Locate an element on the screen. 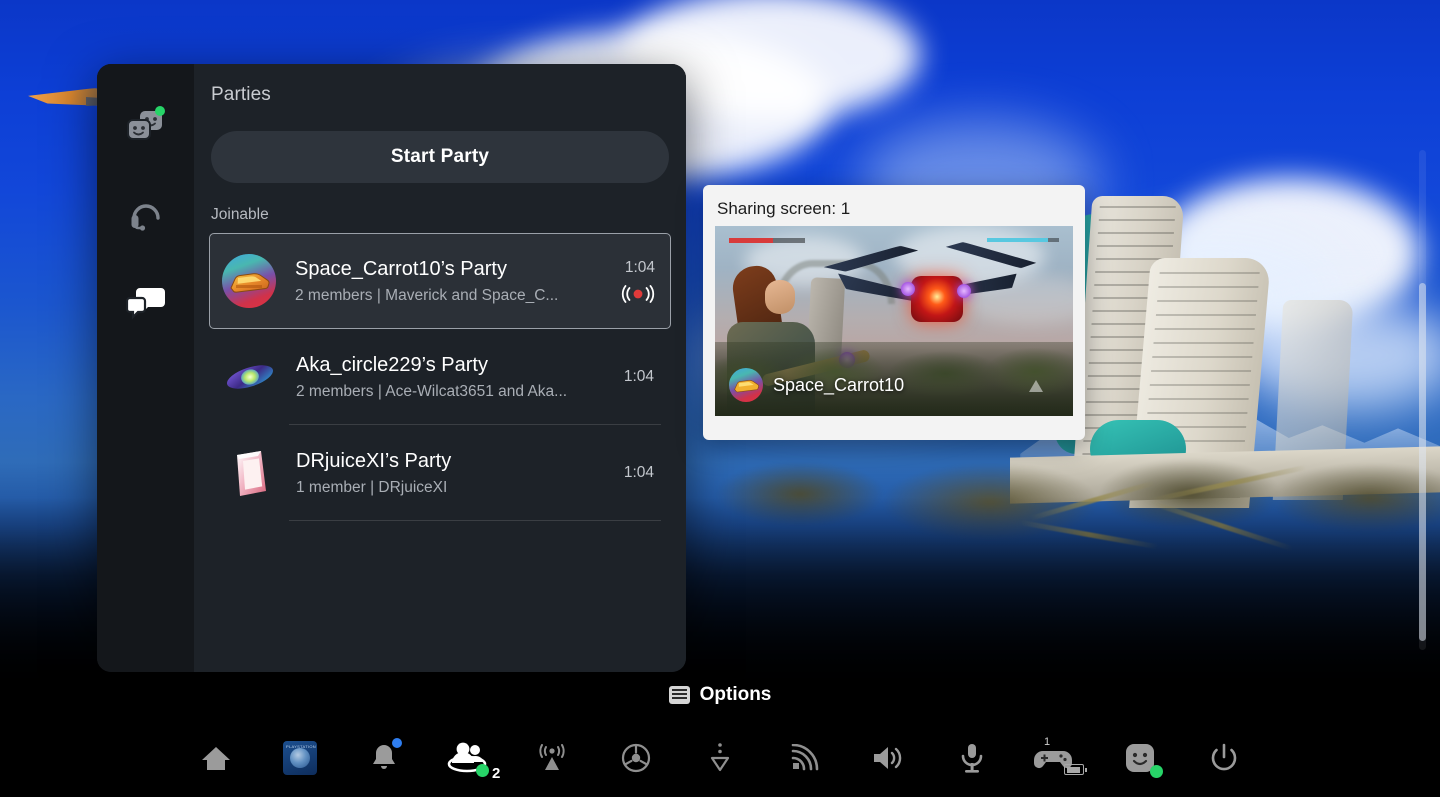 This screenshot has width=1440, height=797. sharing-screen-title: Sharing screen: 1 is located at coordinates (784, 208).